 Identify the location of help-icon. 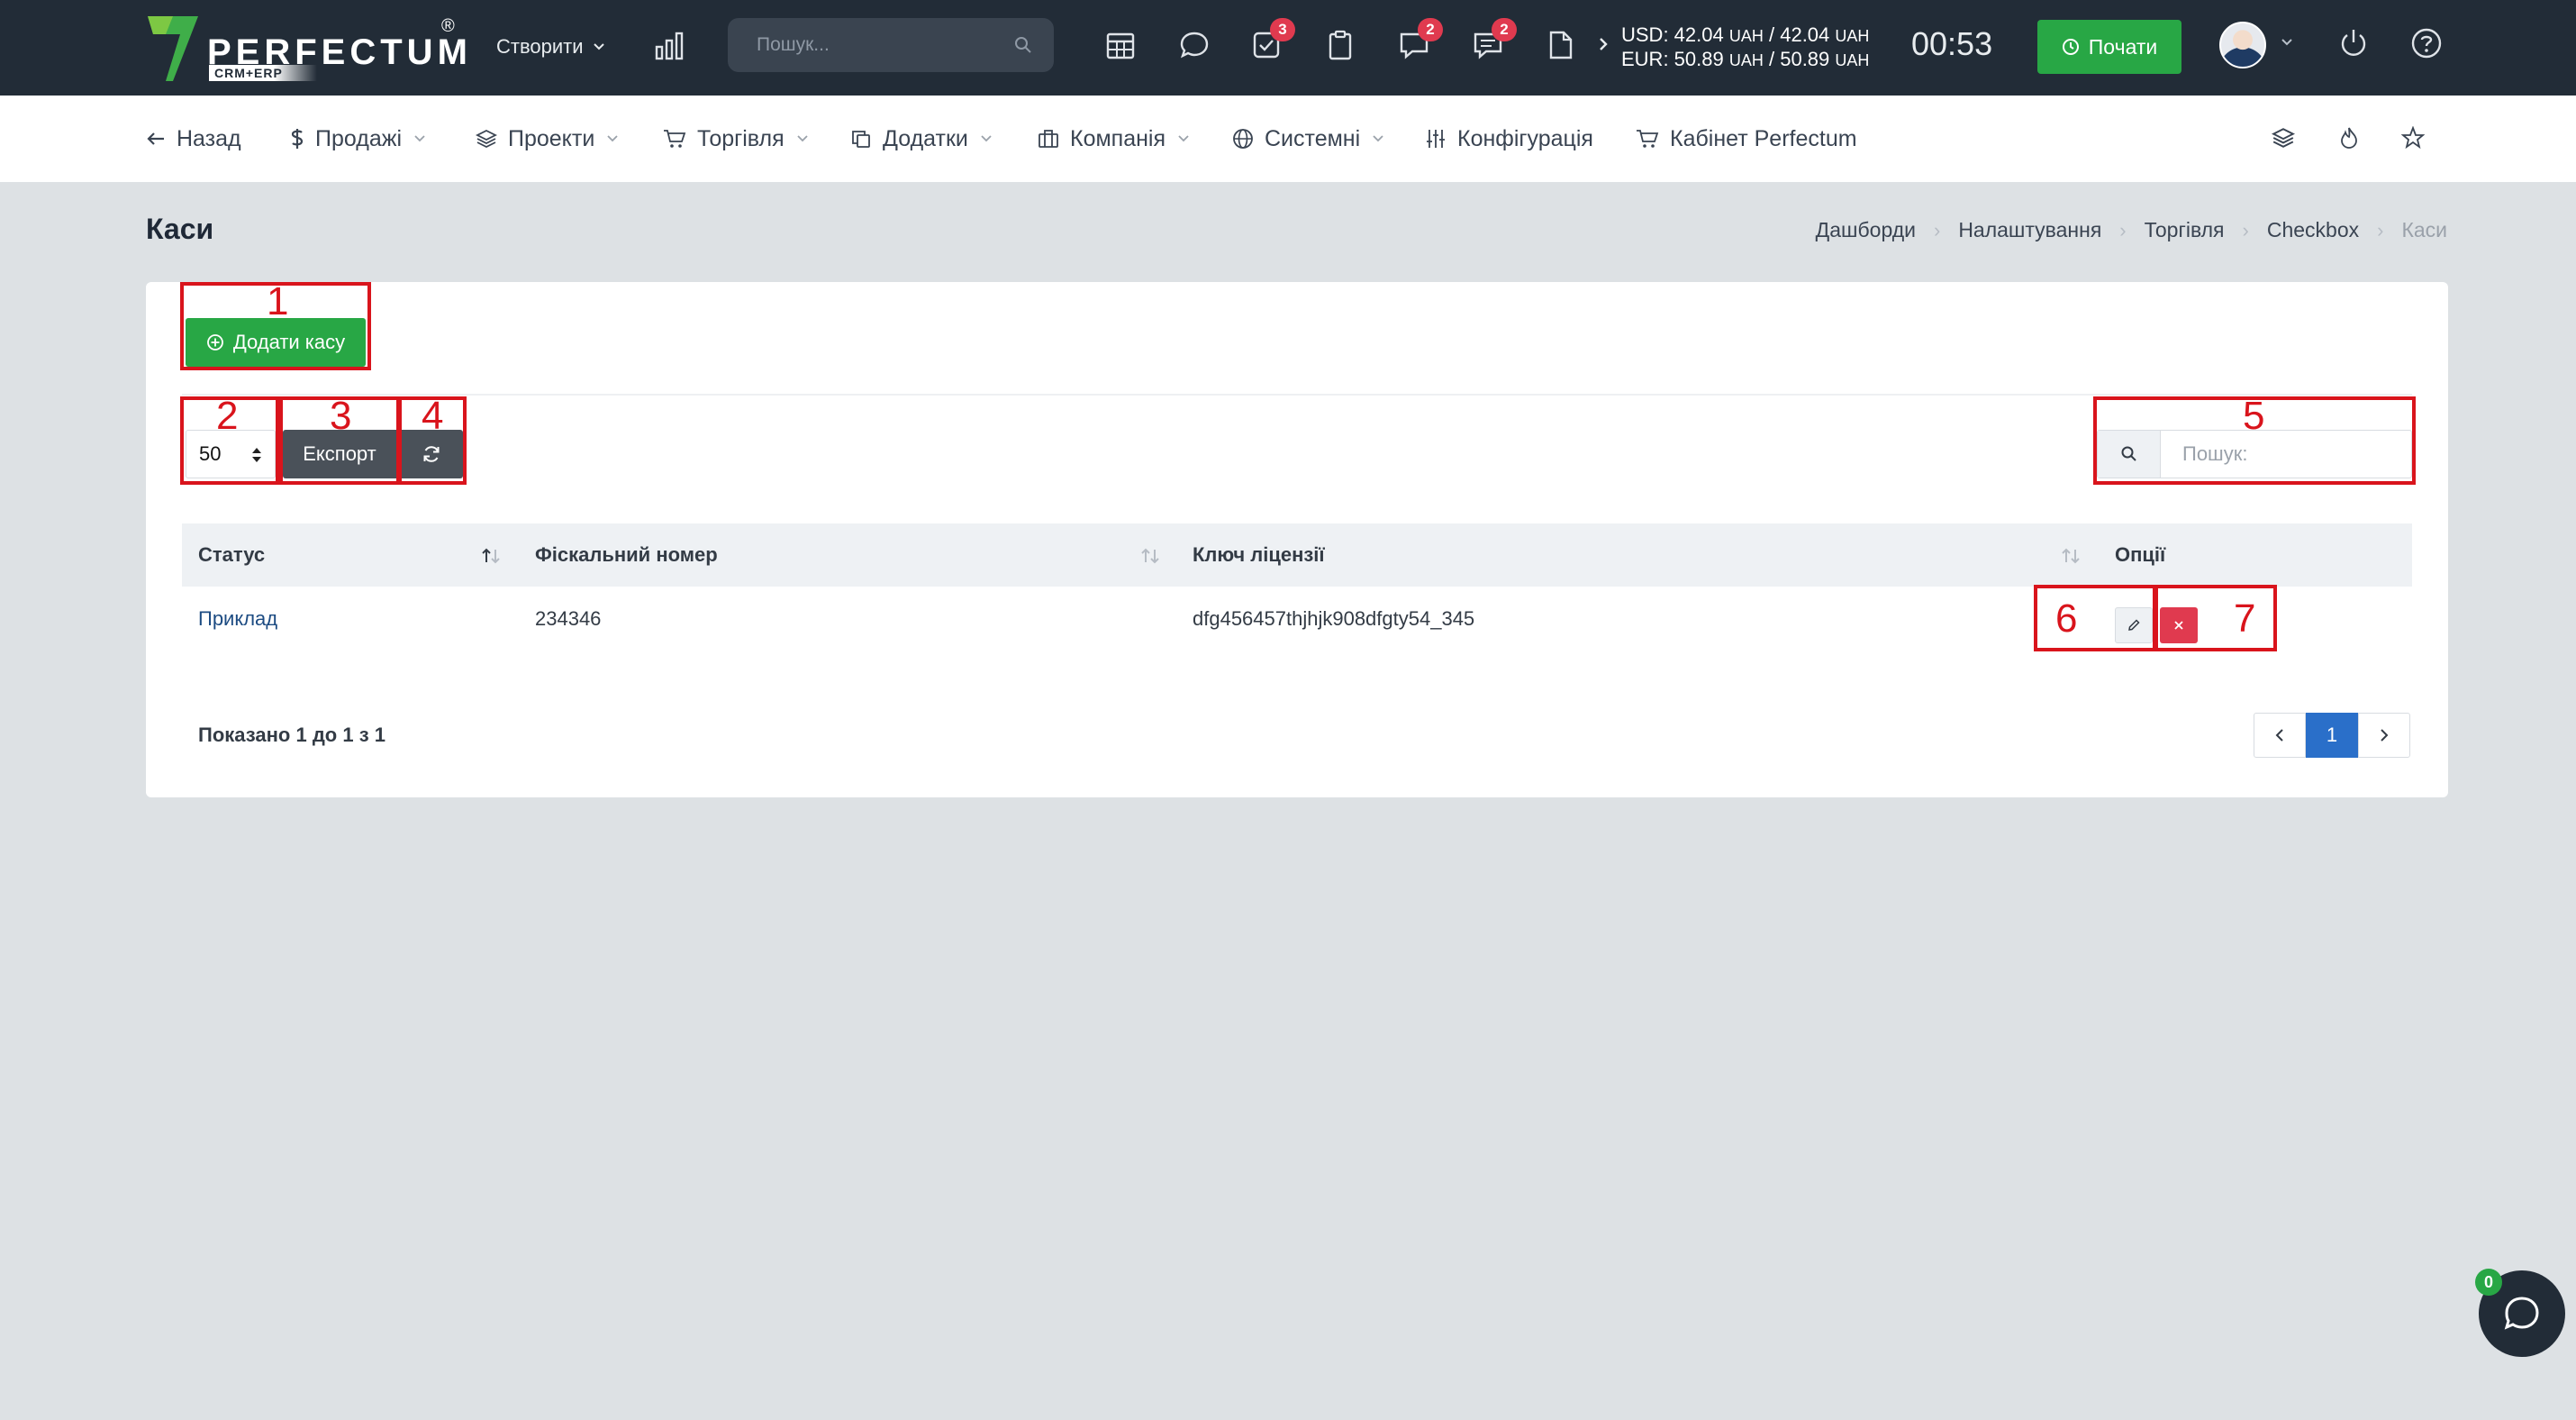
(2426, 43).